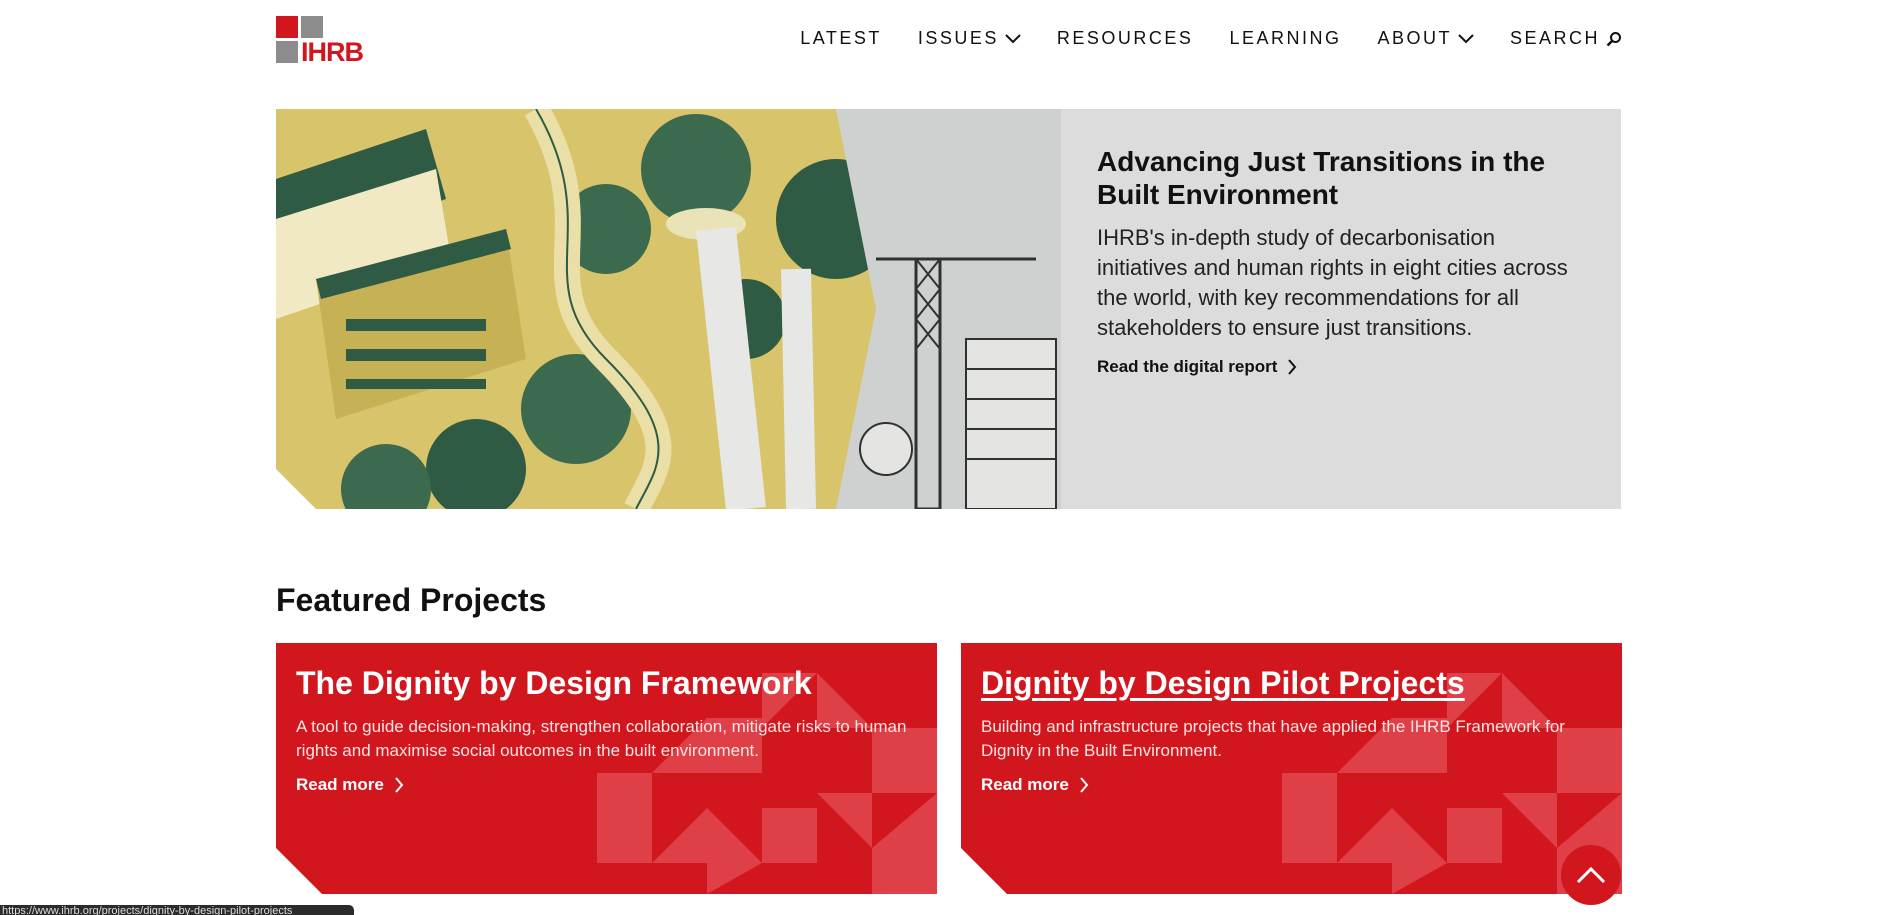 Image resolution: width=1902 pixels, height=915 pixels. Describe the element at coordinates (1187, 366) in the screenshot. I see `hero-link-label: Read the digital report` at that location.